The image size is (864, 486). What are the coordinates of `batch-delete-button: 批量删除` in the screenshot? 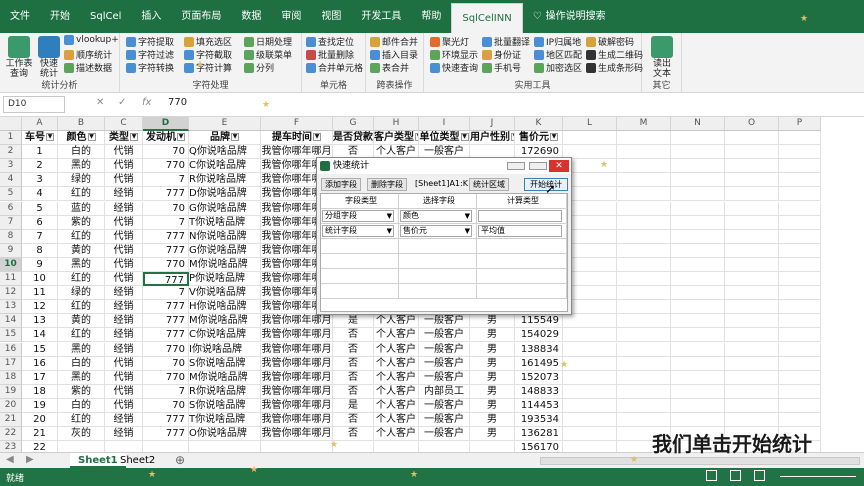 It's located at (330, 54).